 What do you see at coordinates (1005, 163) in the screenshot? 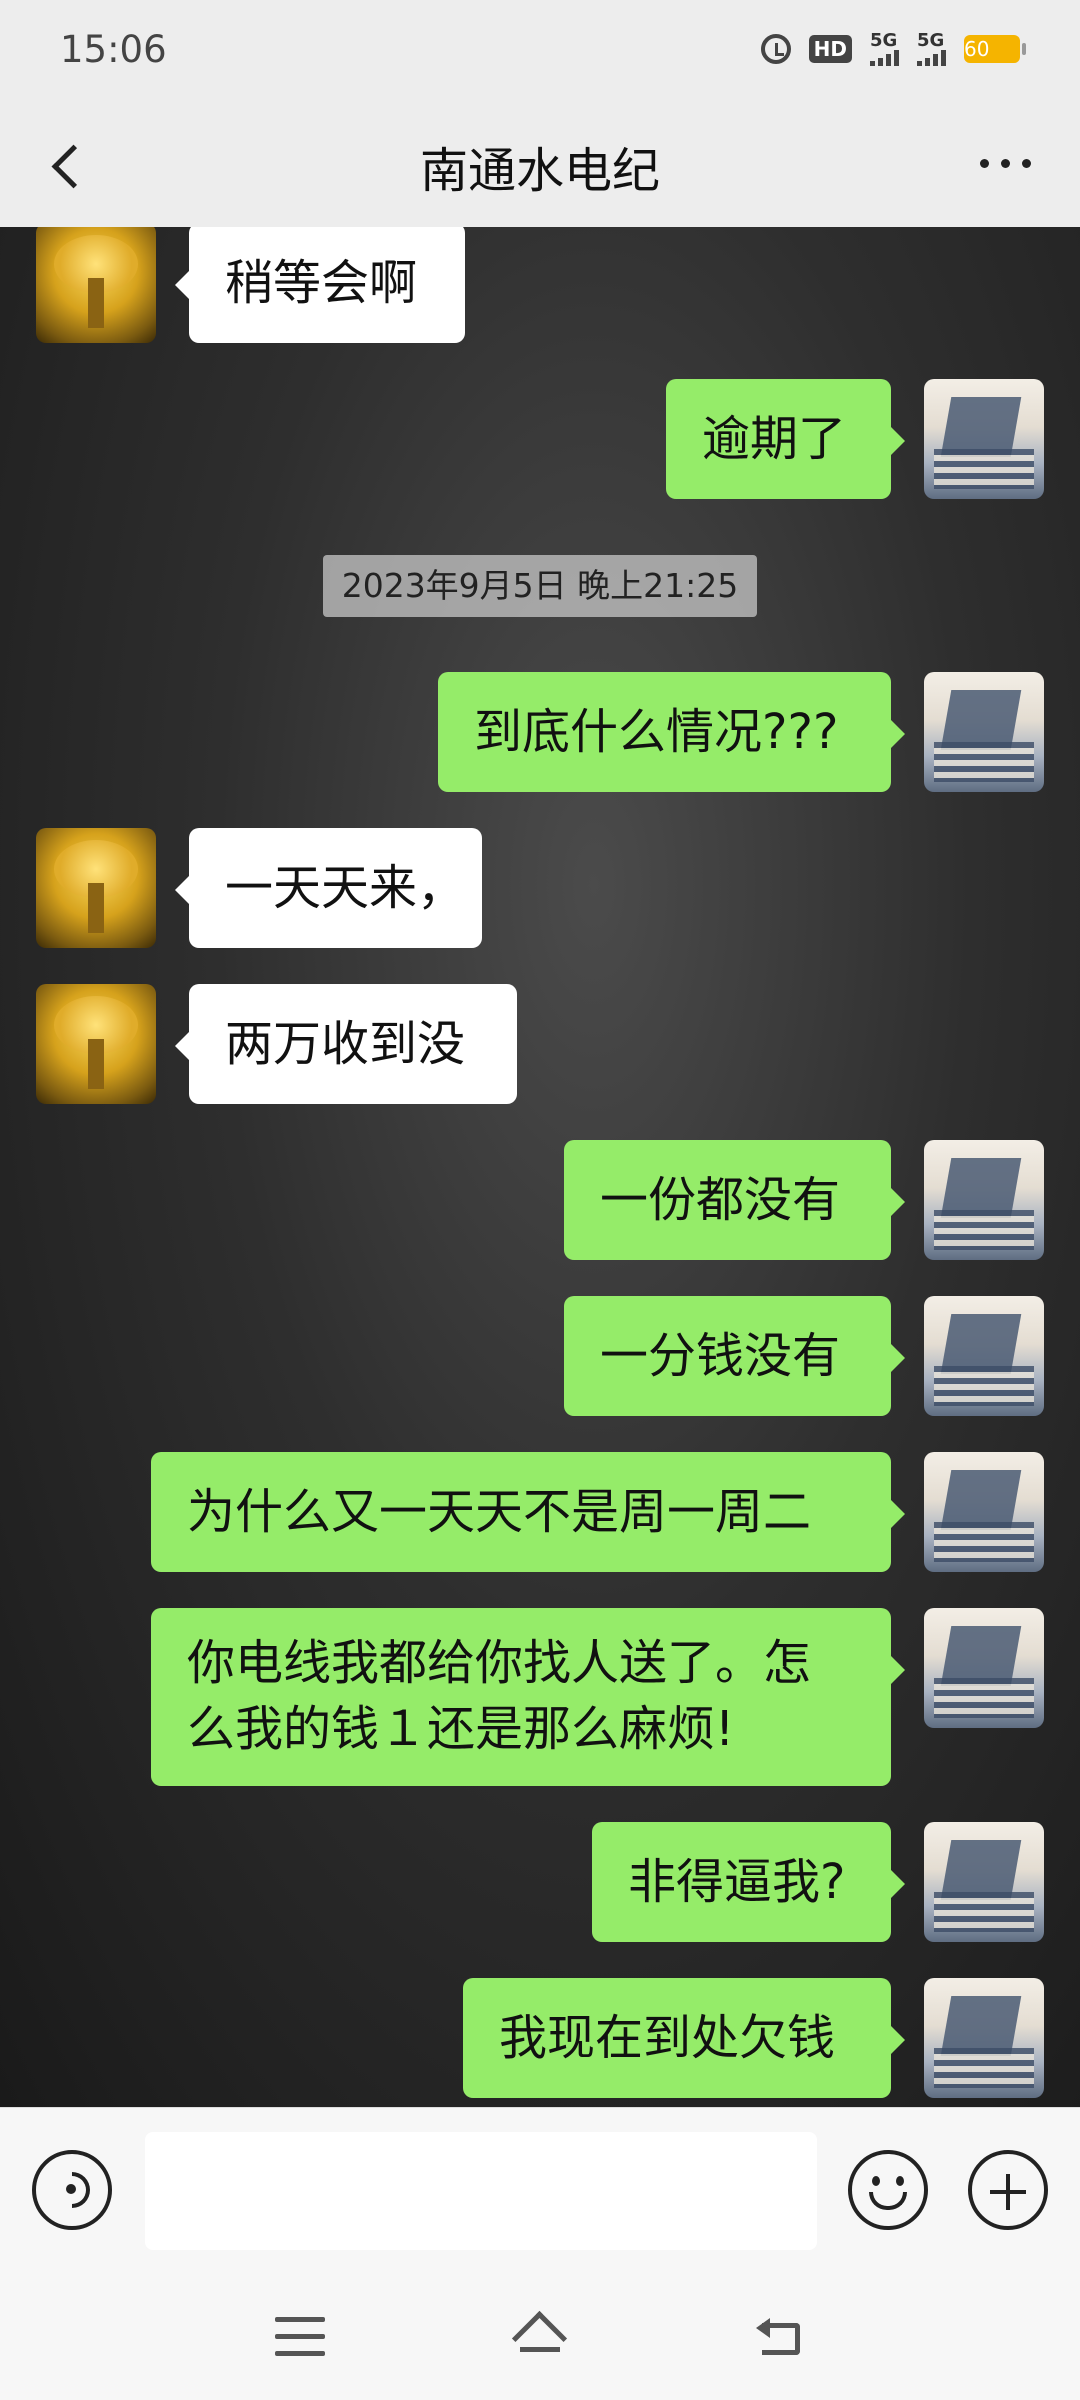
I see `more-dots-icon` at bounding box center [1005, 163].